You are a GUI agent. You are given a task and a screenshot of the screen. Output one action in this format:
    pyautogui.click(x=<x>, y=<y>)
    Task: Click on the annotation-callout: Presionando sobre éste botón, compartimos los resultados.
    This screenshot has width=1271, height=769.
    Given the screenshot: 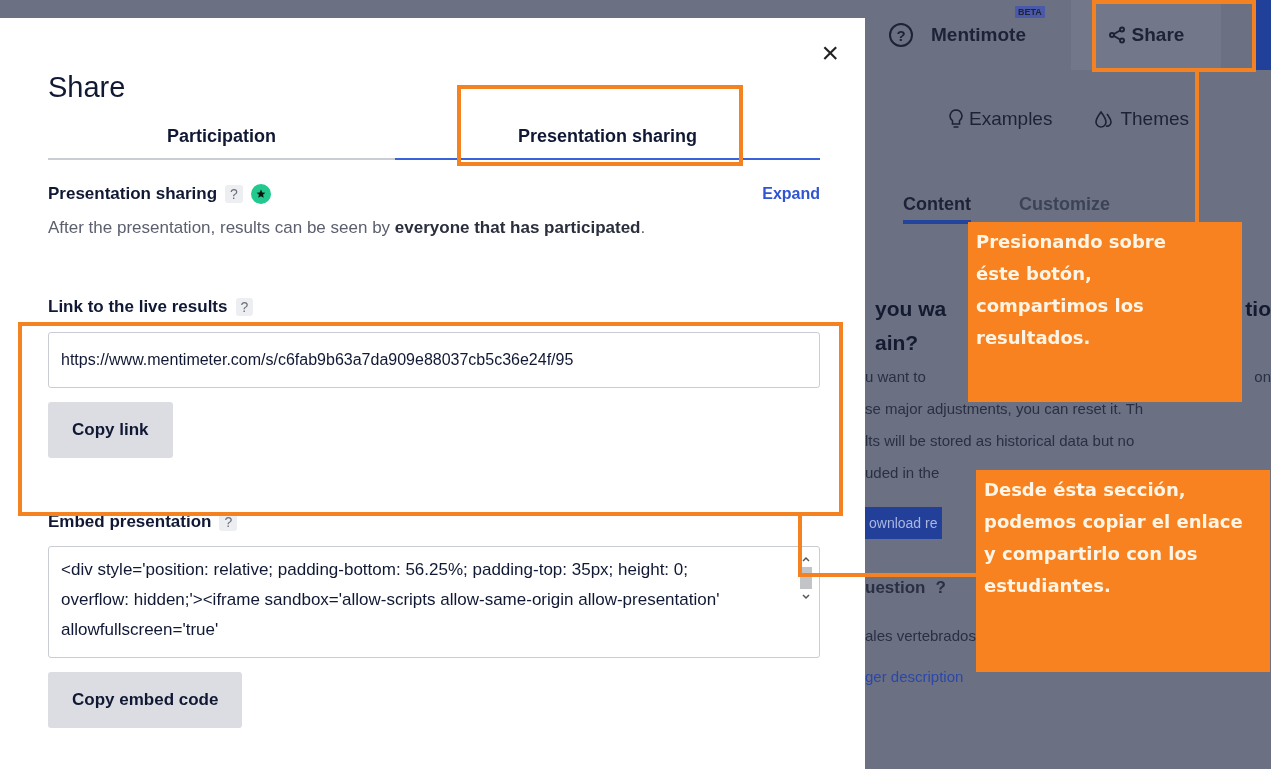 What is the action you would take?
    pyautogui.click(x=1105, y=312)
    